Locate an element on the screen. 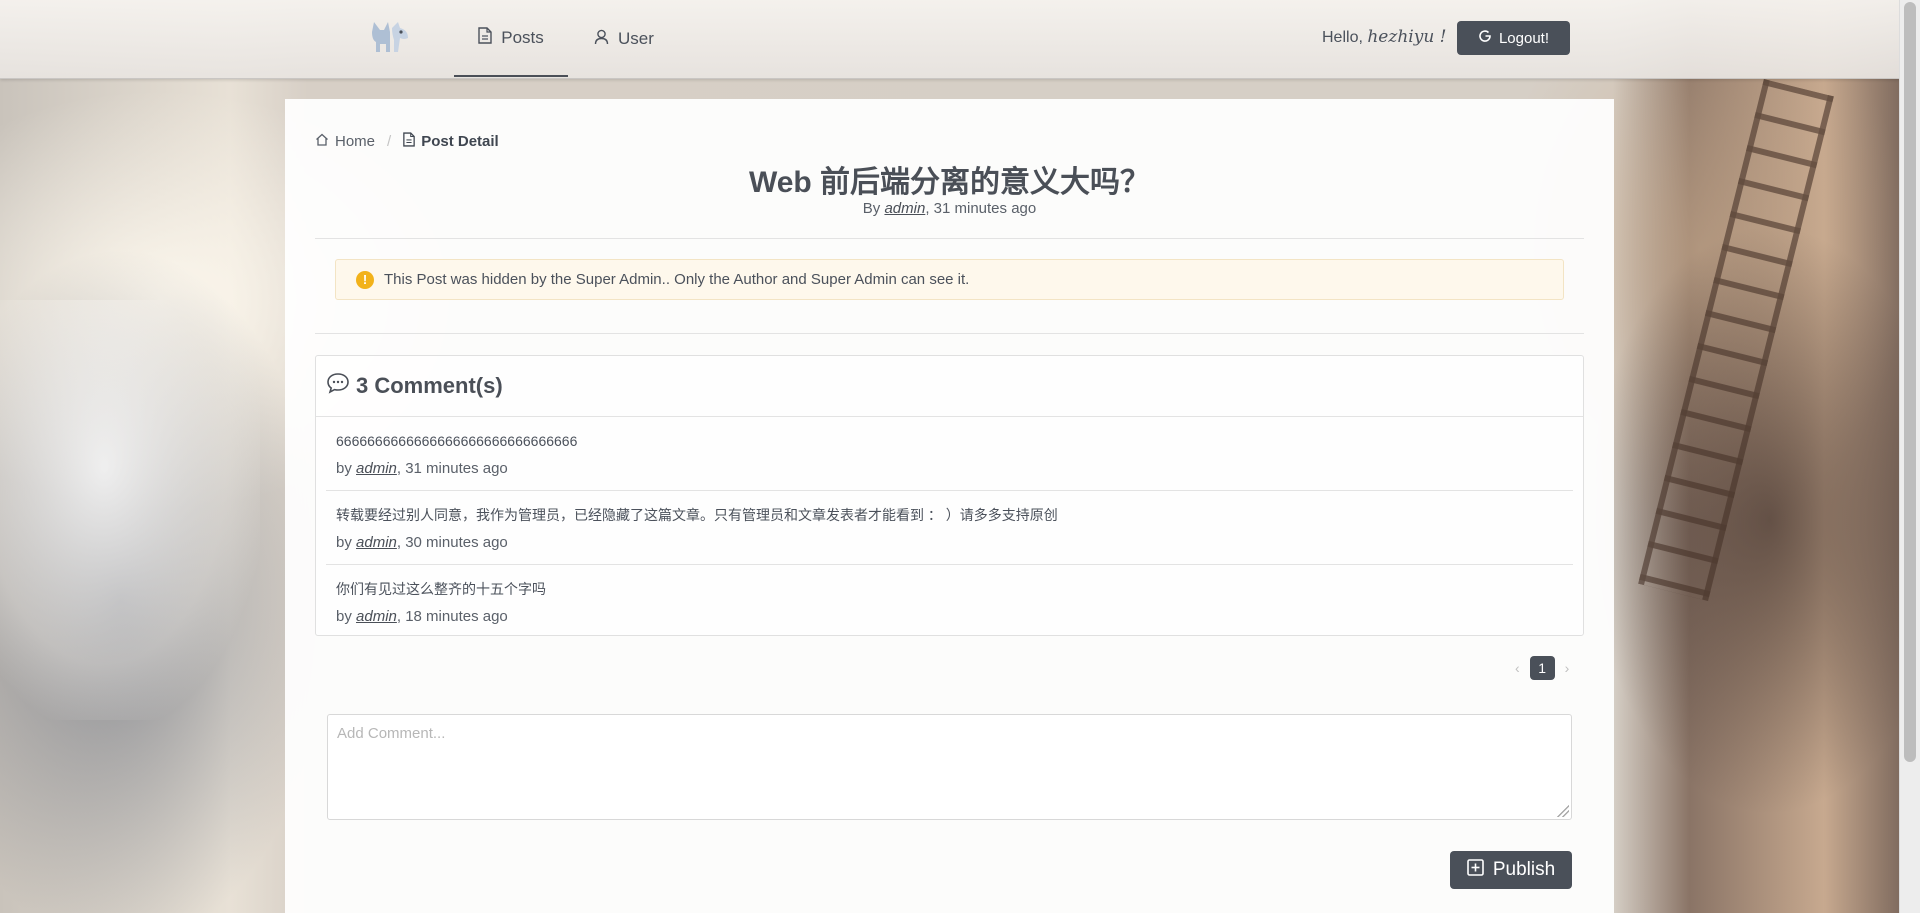 The image size is (1920, 913). page-scrollbar is located at coordinates (1909, 456).